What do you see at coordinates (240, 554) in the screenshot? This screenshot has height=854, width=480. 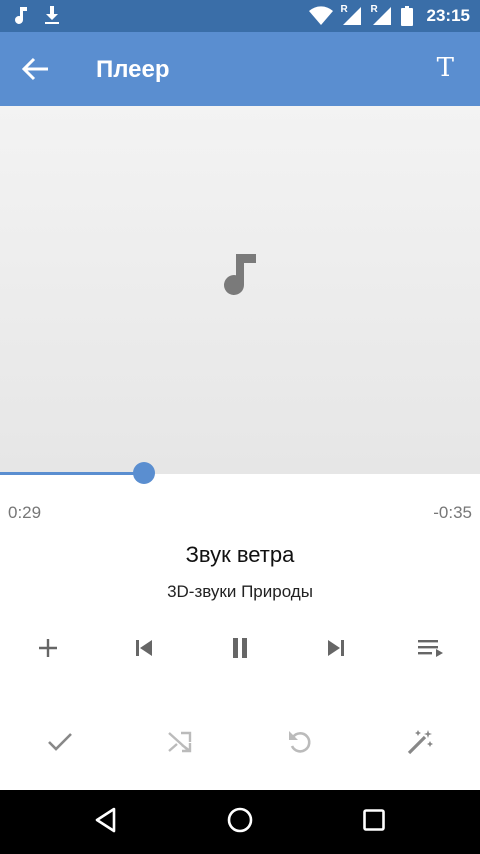 I see `track-title: Звук ветра` at bounding box center [240, 554].